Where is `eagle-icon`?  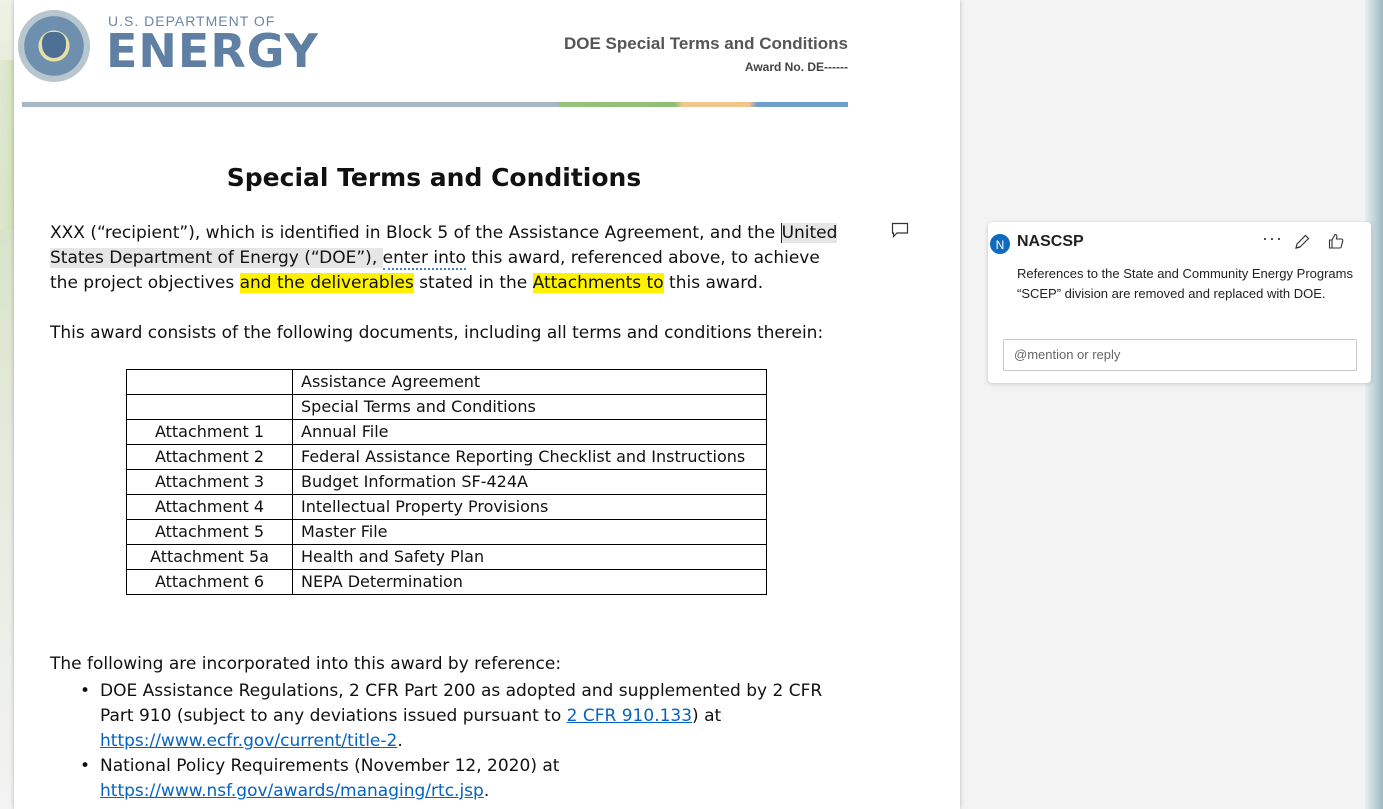 eagle-icon is located at coordinates (54, 45).